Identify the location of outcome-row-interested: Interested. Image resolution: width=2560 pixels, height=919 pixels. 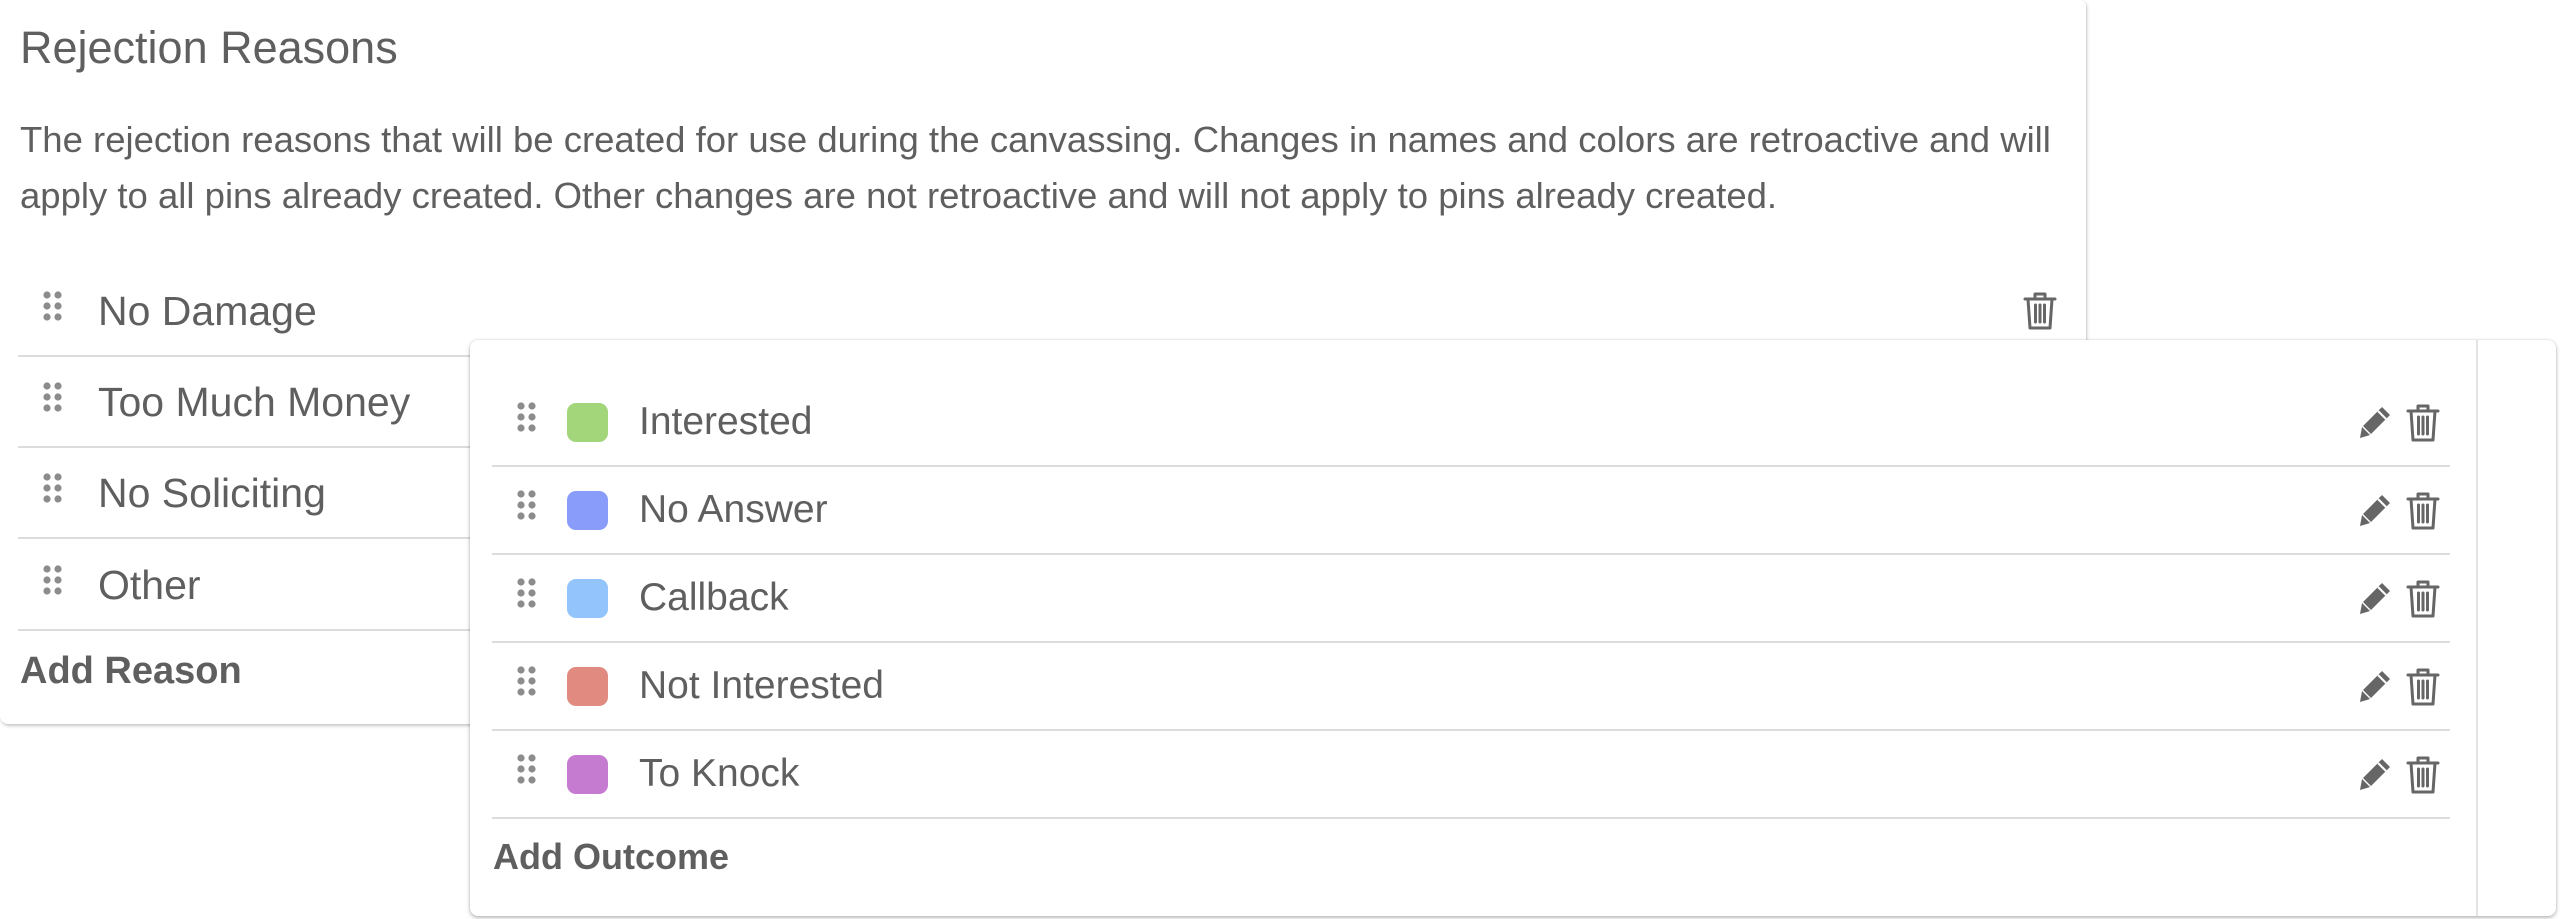
(1471, 423).